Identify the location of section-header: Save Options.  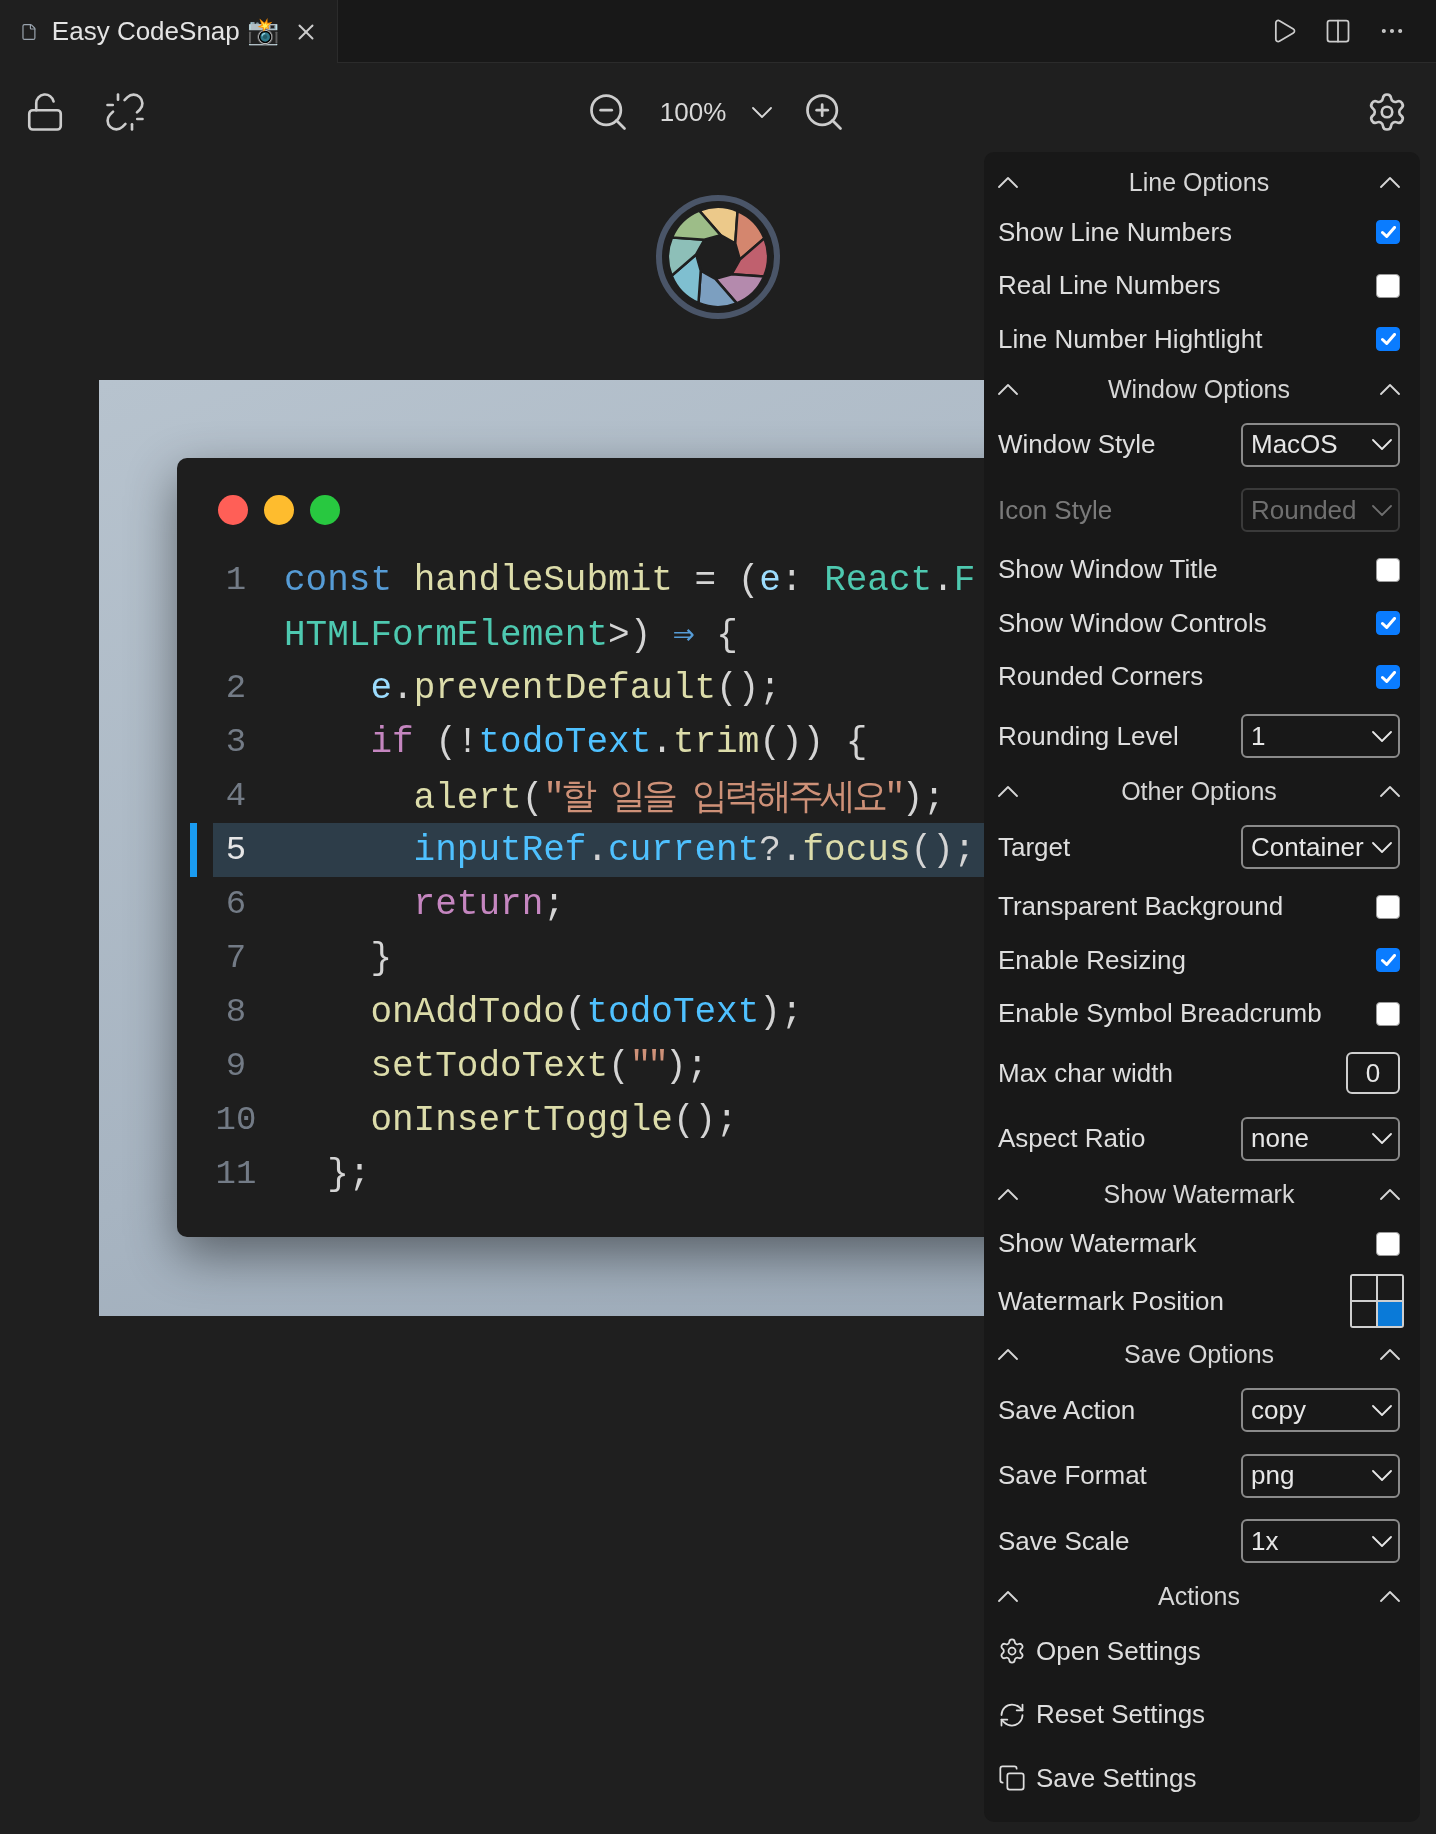
(1199, 1355).